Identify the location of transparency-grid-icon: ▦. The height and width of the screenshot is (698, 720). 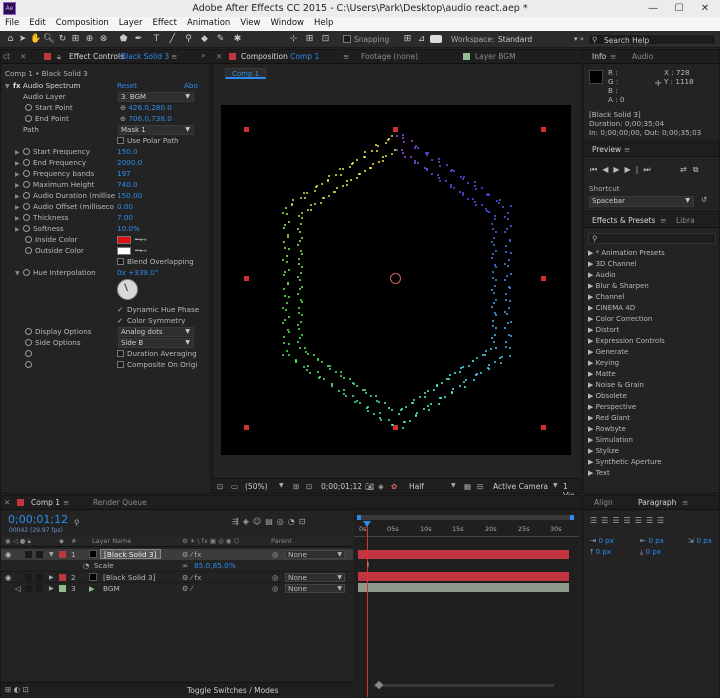
(467, 486).